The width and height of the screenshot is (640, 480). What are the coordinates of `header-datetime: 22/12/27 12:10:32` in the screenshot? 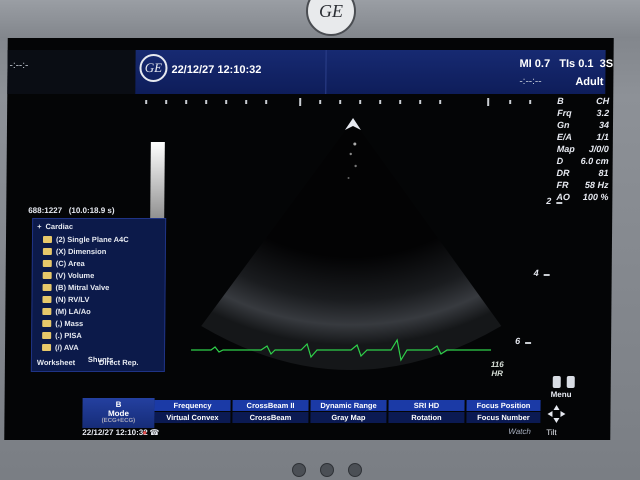 It's located at (216, 70).